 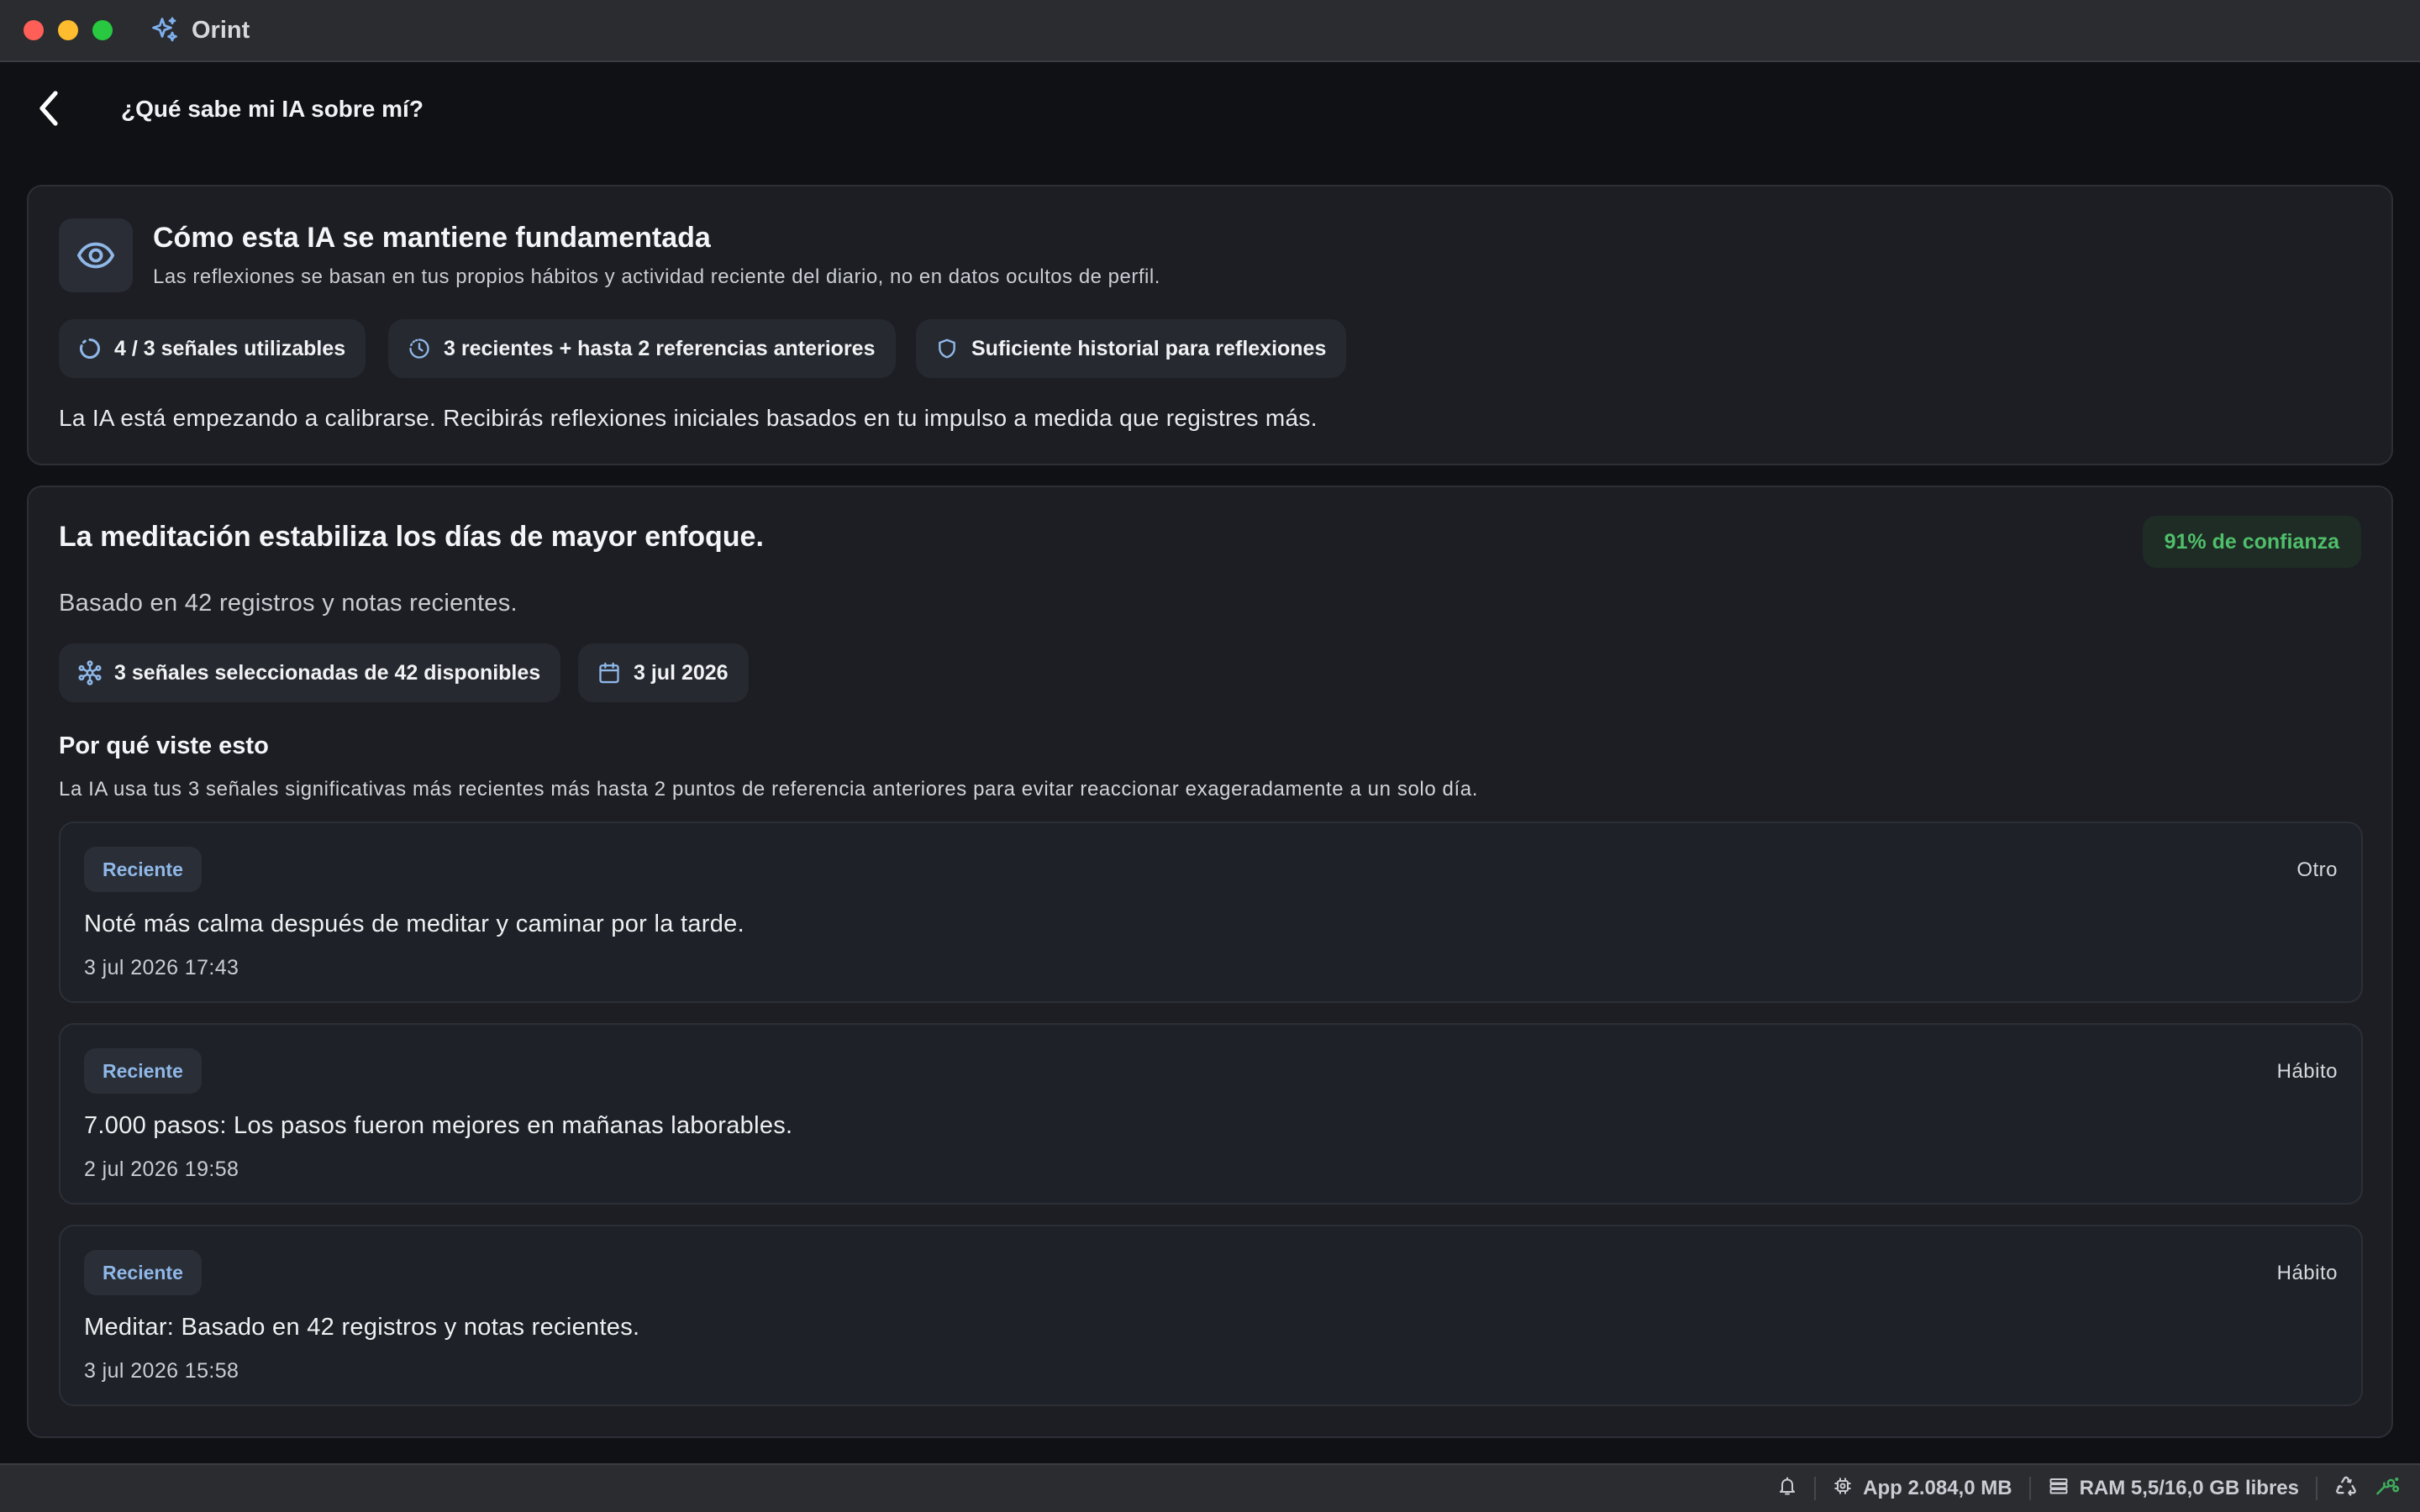 What do you see at coordinates (1843, 1489) in the screenshot?
I see `chip-icon` at bounding box center [1843, 1489].